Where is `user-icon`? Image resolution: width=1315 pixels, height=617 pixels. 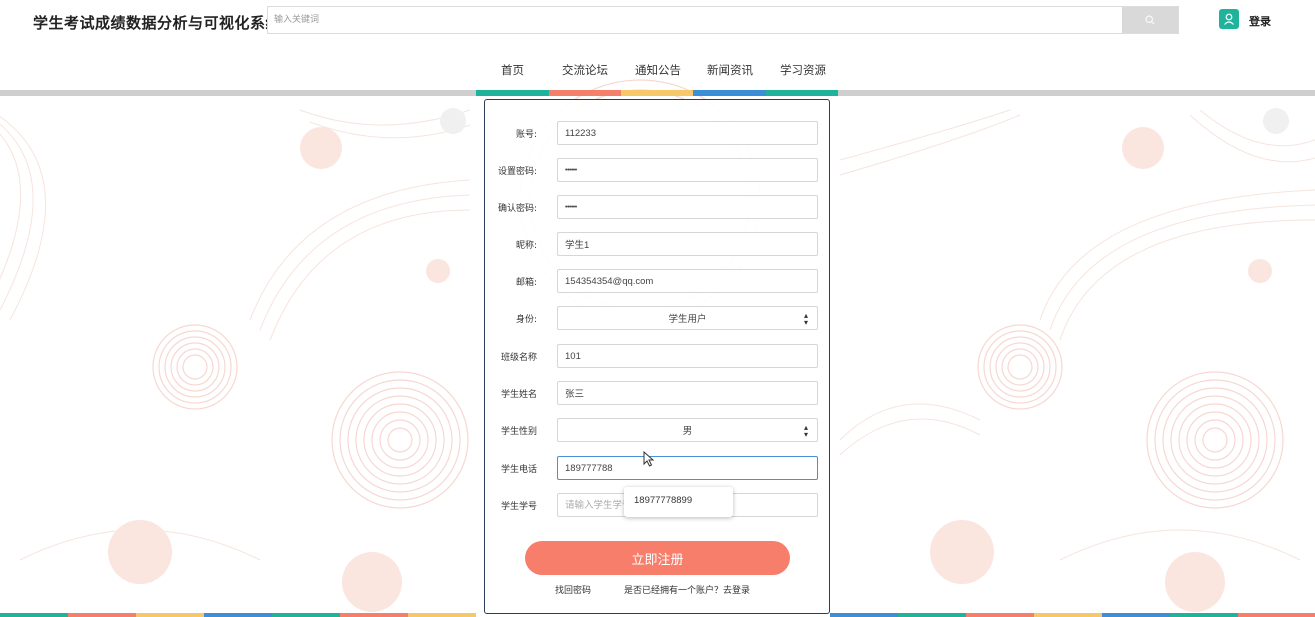
user-icon is located at coordinates (1229, 19).